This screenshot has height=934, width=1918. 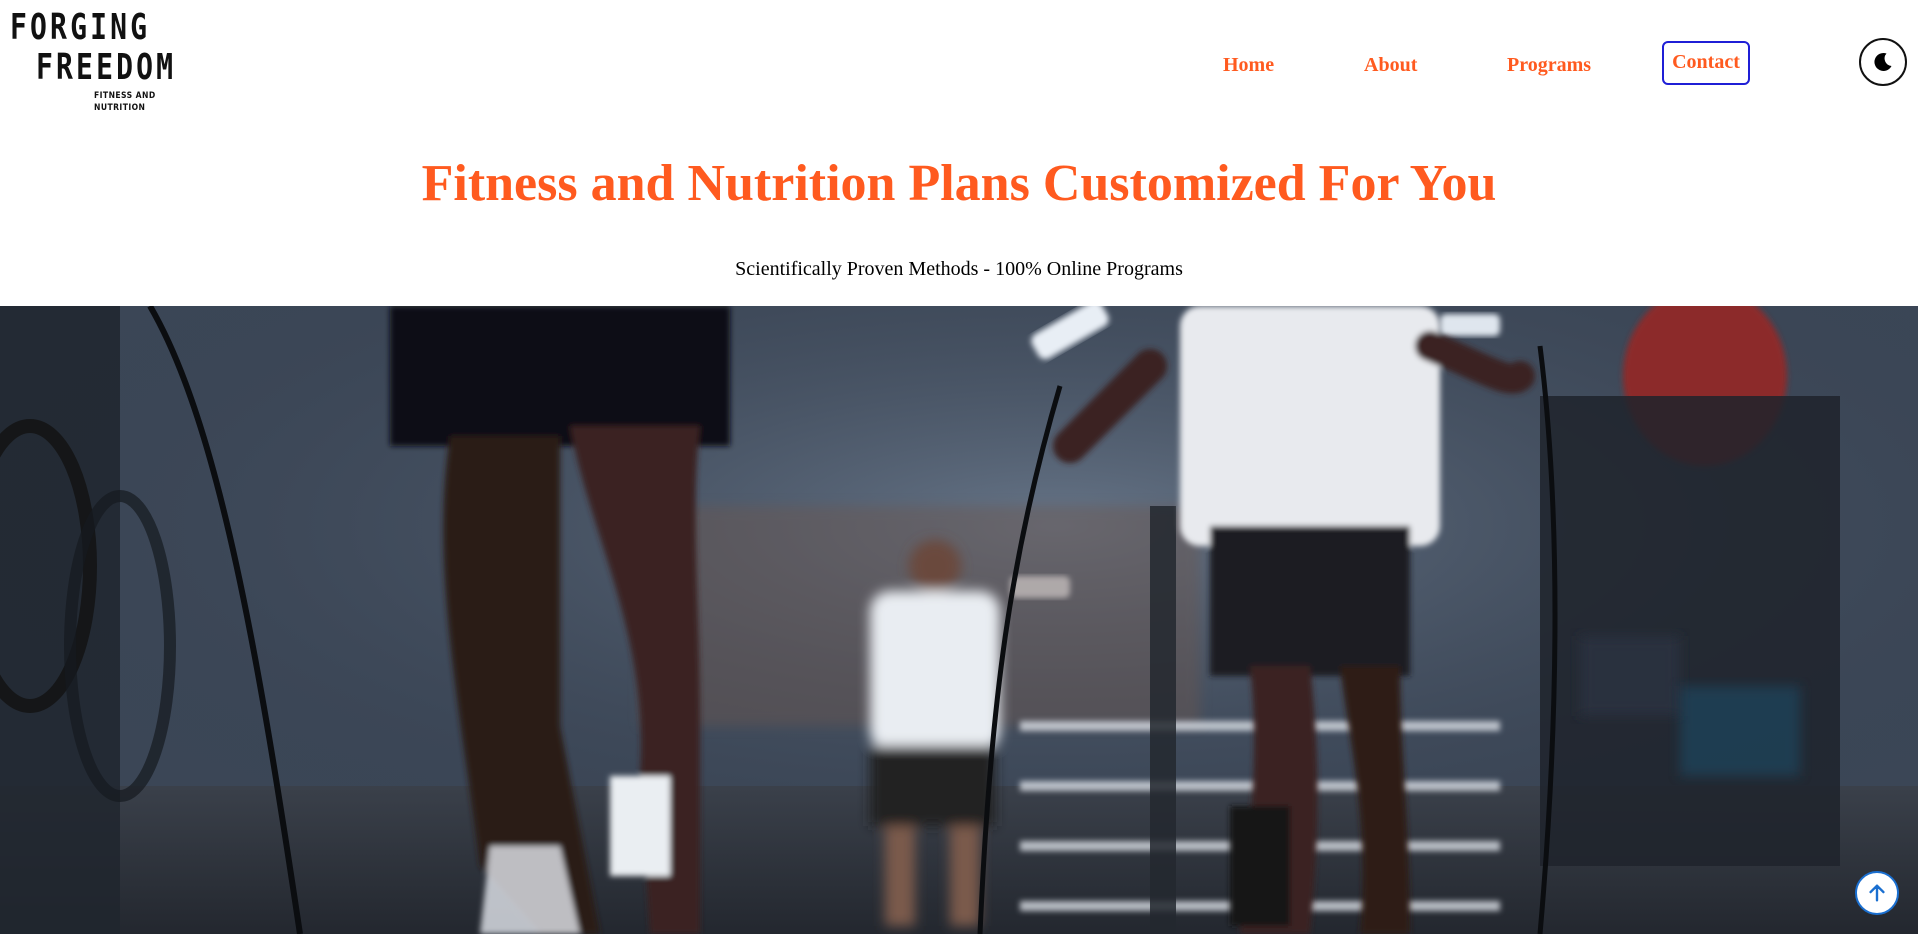 I want to click on moon-icon, so click(x=1883, y=61).